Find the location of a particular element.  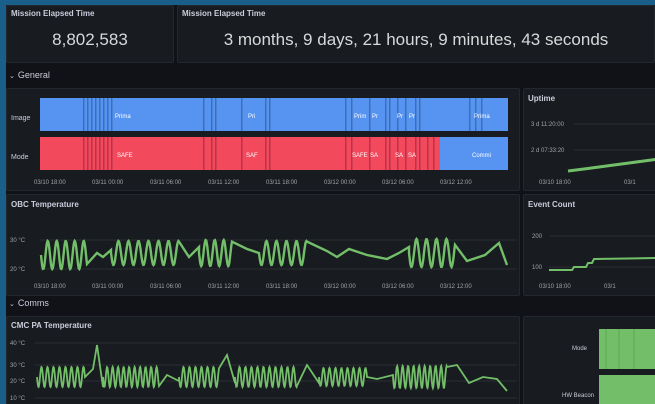

panel-title: OBC Temperature is located at coordinates (45, 204).